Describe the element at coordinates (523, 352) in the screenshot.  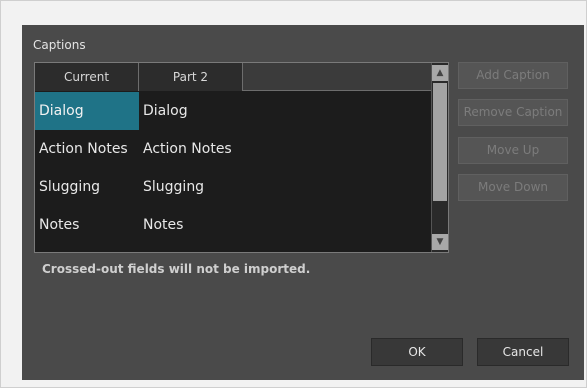
I see `cancel-button: Cancel` at that location.